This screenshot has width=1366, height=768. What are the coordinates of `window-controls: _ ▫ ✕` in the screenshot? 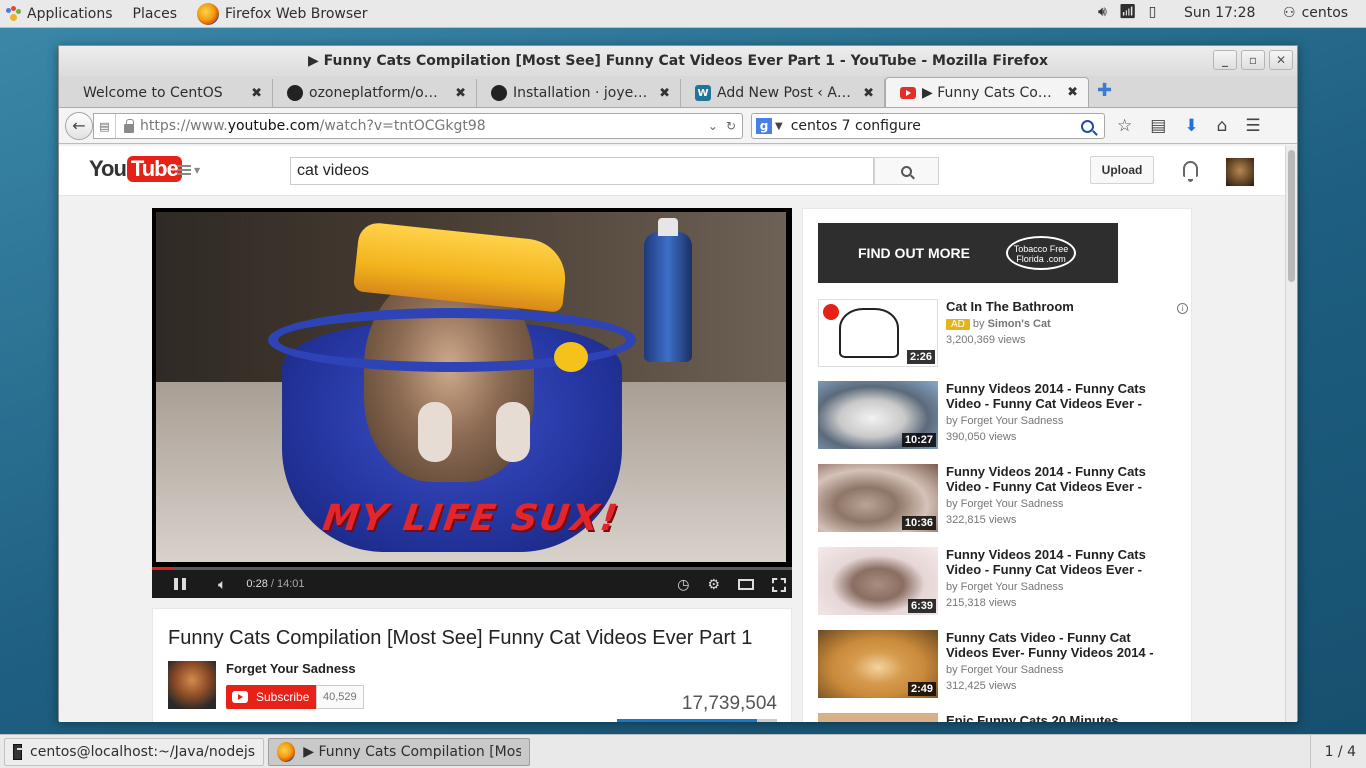 It's located at (1253, 60).